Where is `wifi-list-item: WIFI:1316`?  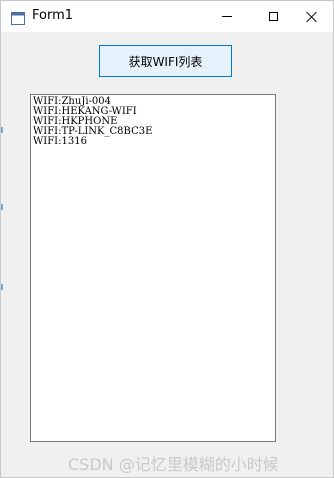 wifi-list-item: WIFI:1316 is located at coordinates (60, 141).